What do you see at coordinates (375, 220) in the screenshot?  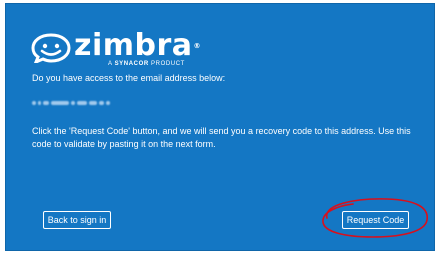 I see `request-code-button: Request Code` at bounding box center [375, 220].